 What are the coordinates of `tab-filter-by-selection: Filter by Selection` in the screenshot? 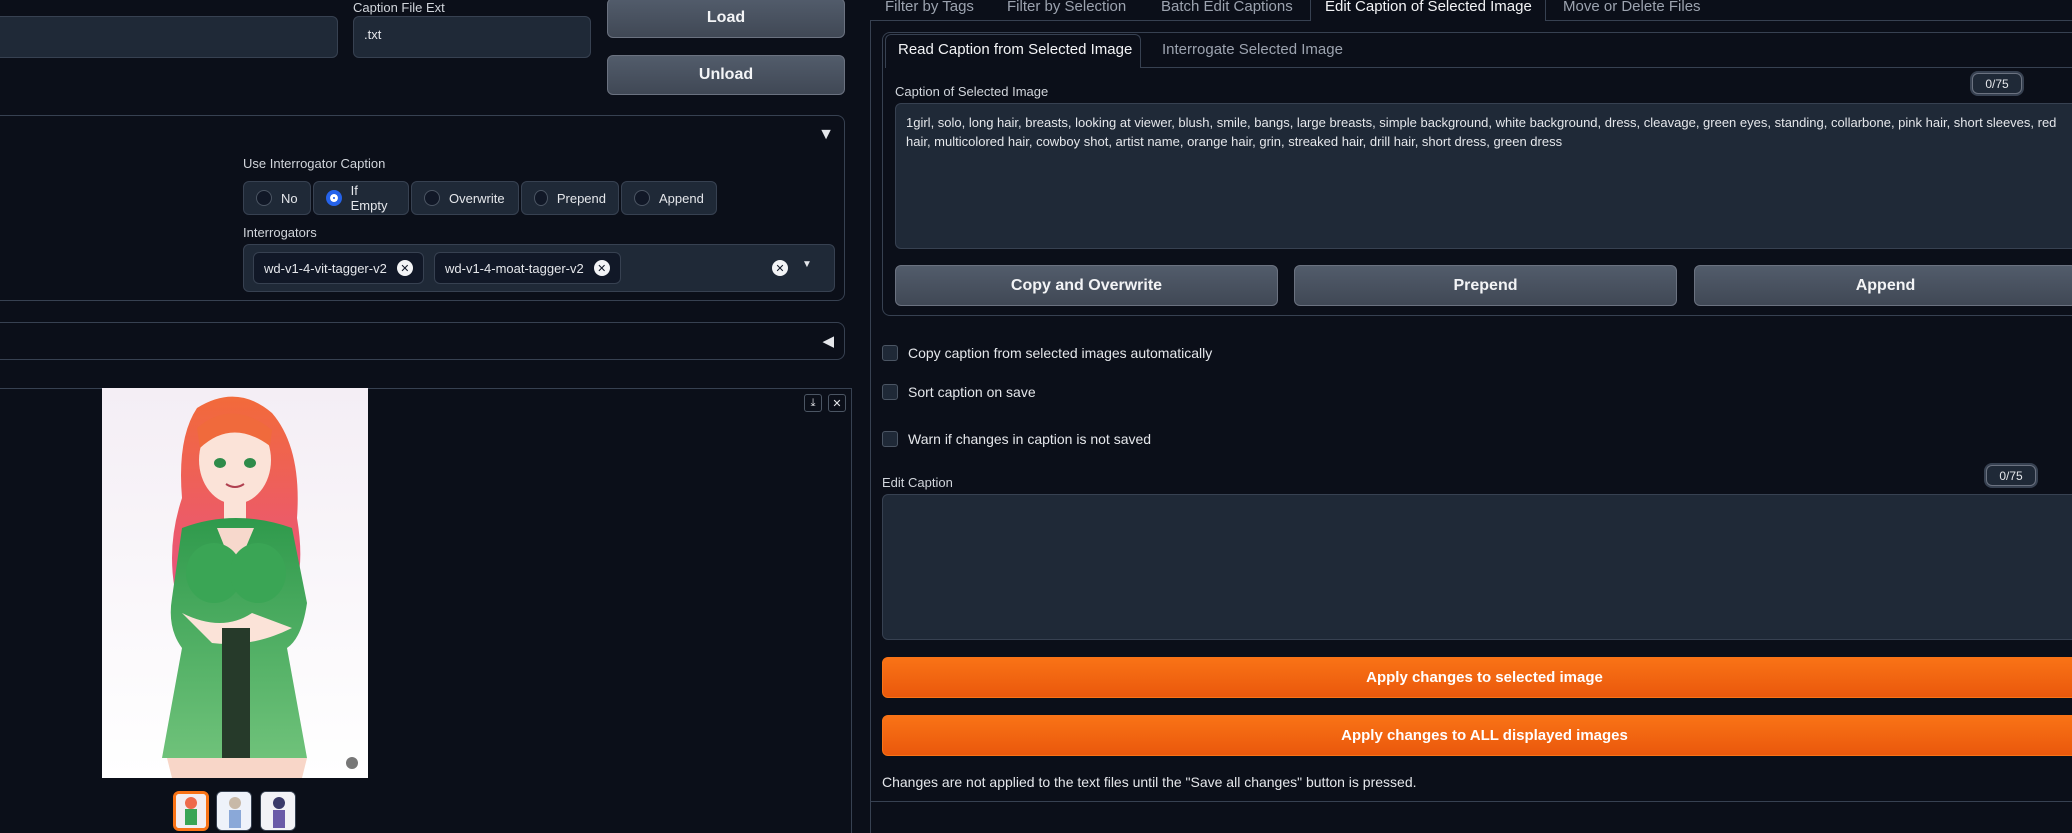 It's located at (1066, 7).